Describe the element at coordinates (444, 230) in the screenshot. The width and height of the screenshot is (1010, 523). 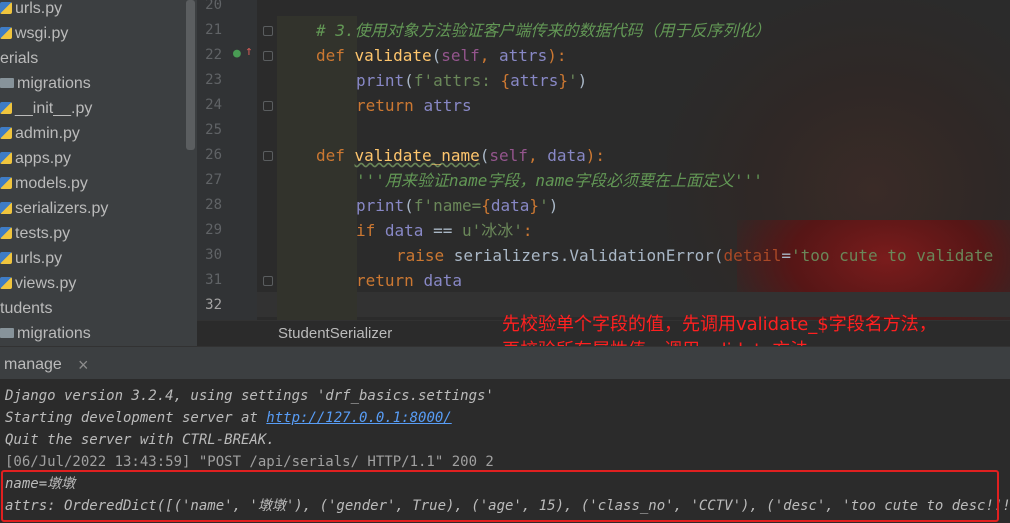
I see `code-line-29: if data == u'冰冰':` at that location.